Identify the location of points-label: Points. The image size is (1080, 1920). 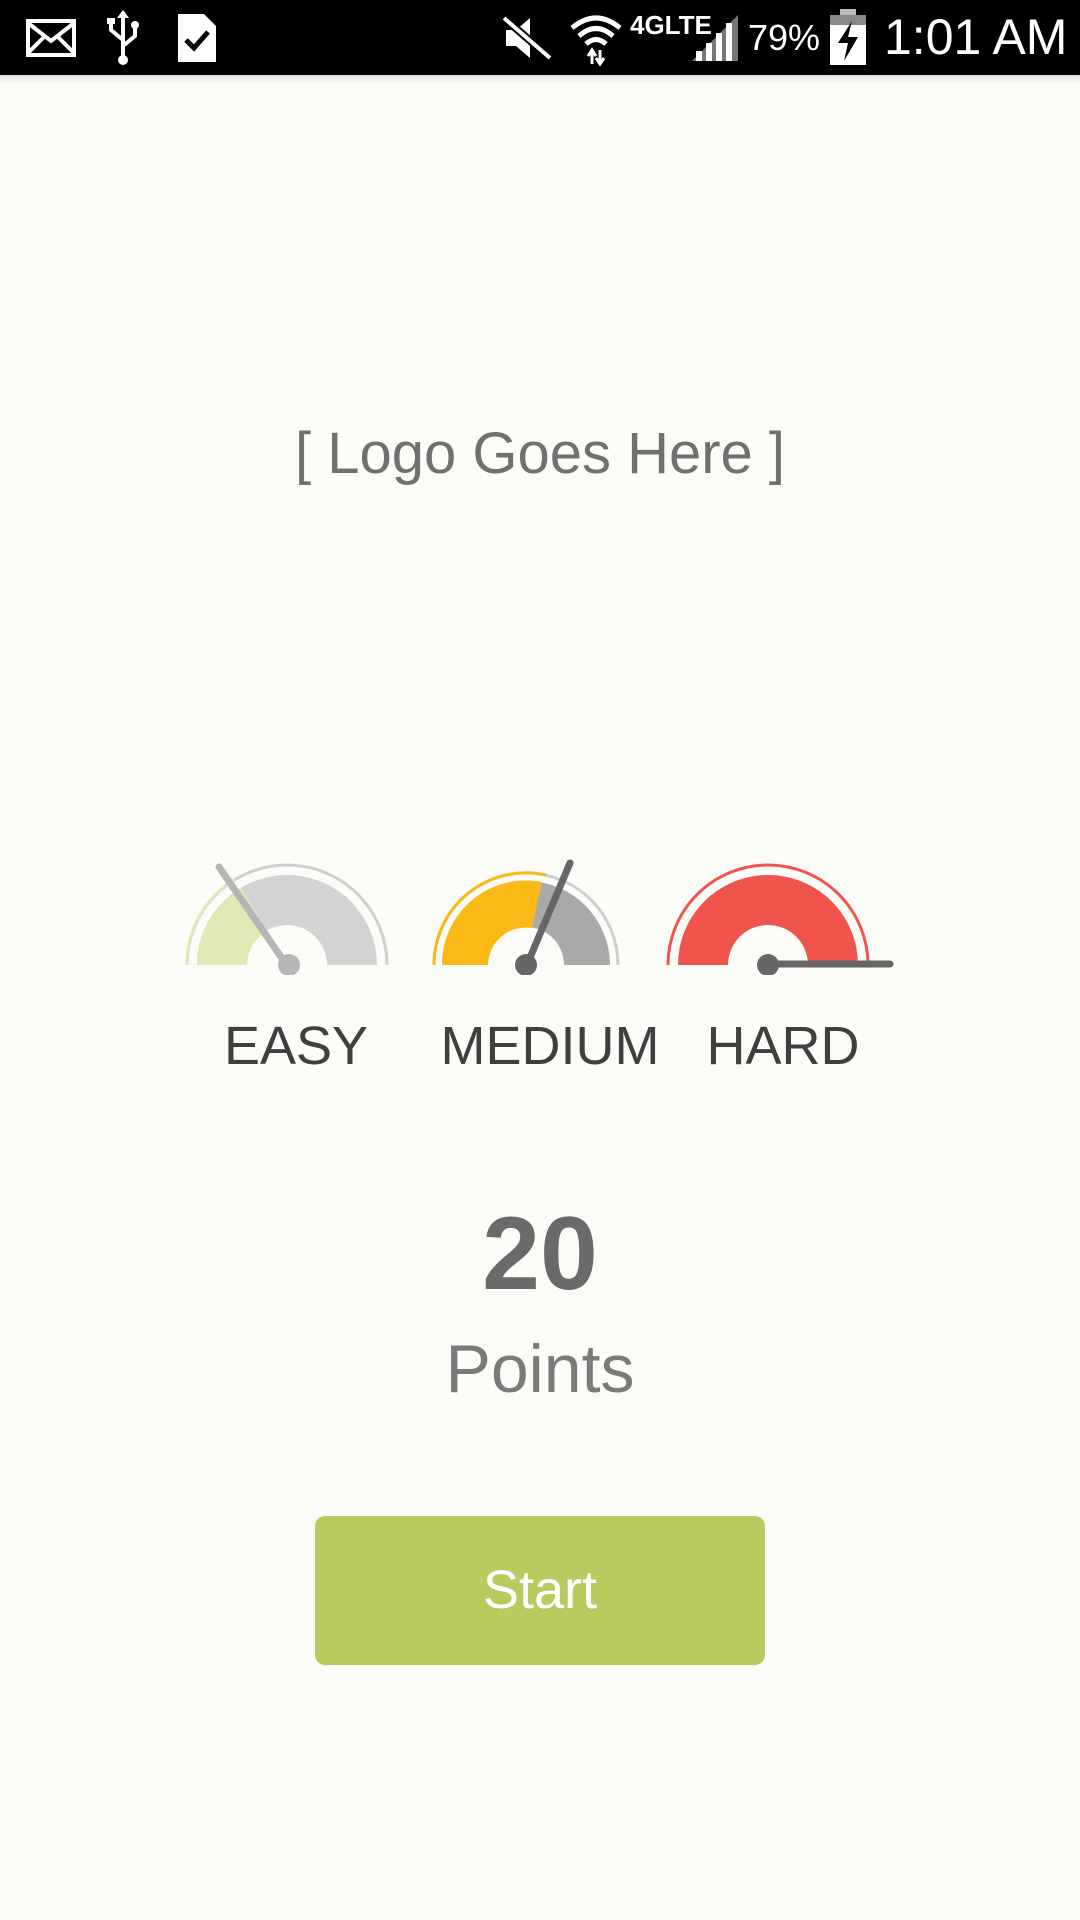
(540, 1369).